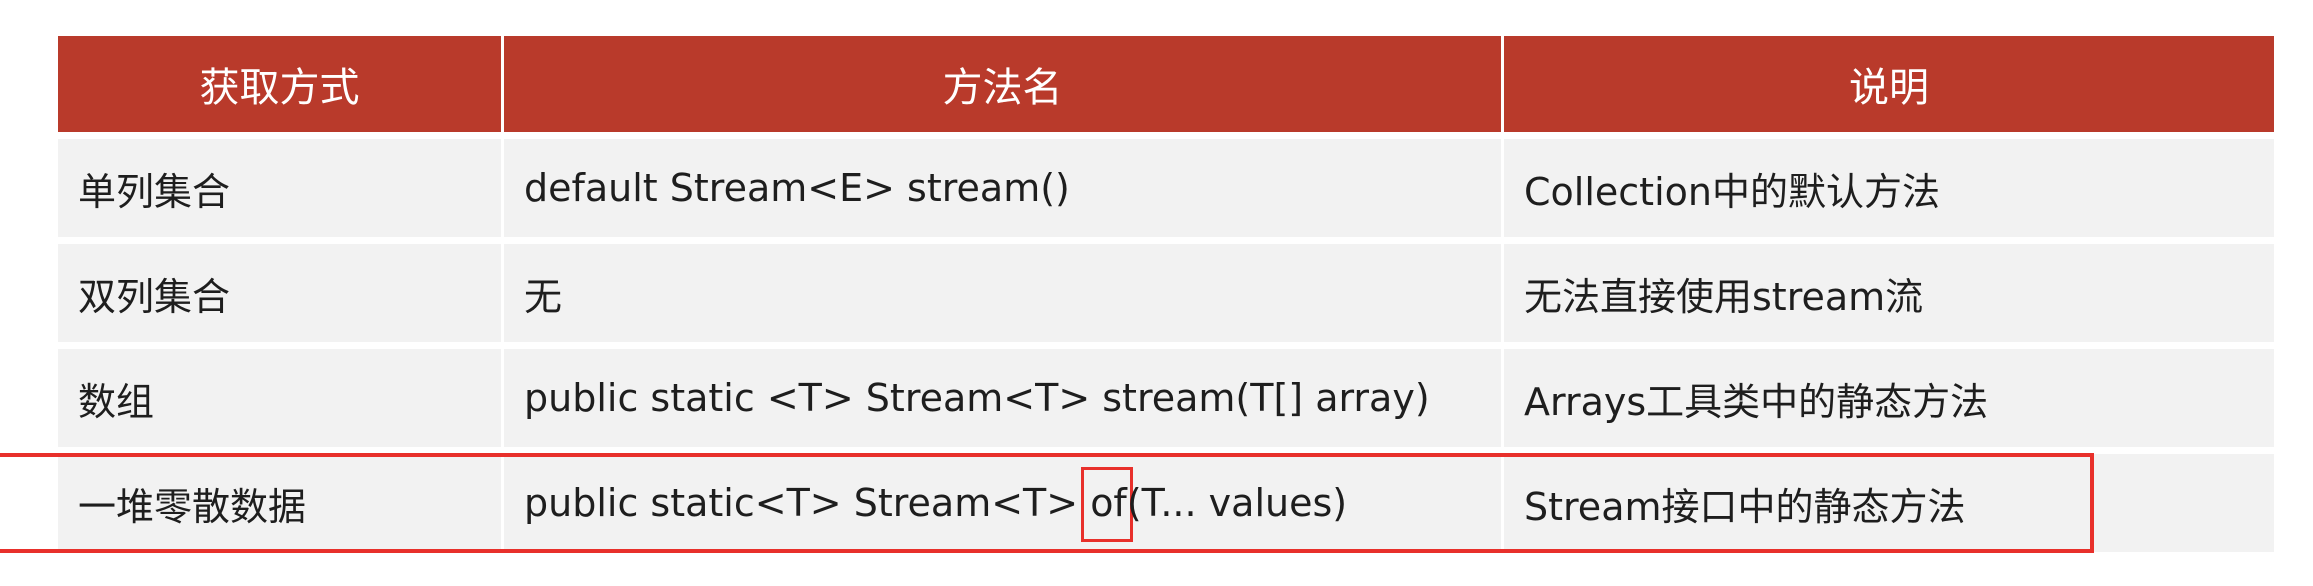 This screenshot has width=2313, height=586. What do you see at coordinates (1004, 289) in the screenshot?
I see `cell-method: 无` at bounding box center [1004, 289].